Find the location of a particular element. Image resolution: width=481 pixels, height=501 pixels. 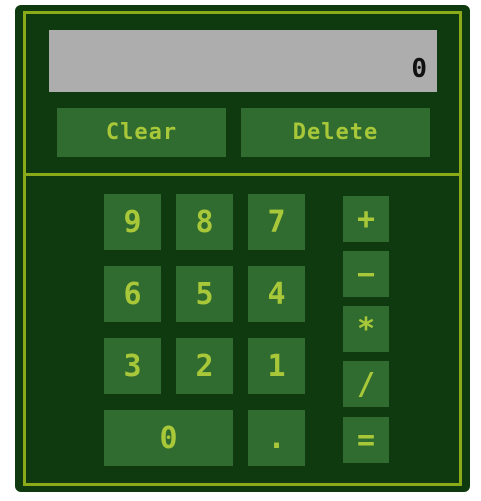

delete-button: Delete is located at coordinates (335, 132).